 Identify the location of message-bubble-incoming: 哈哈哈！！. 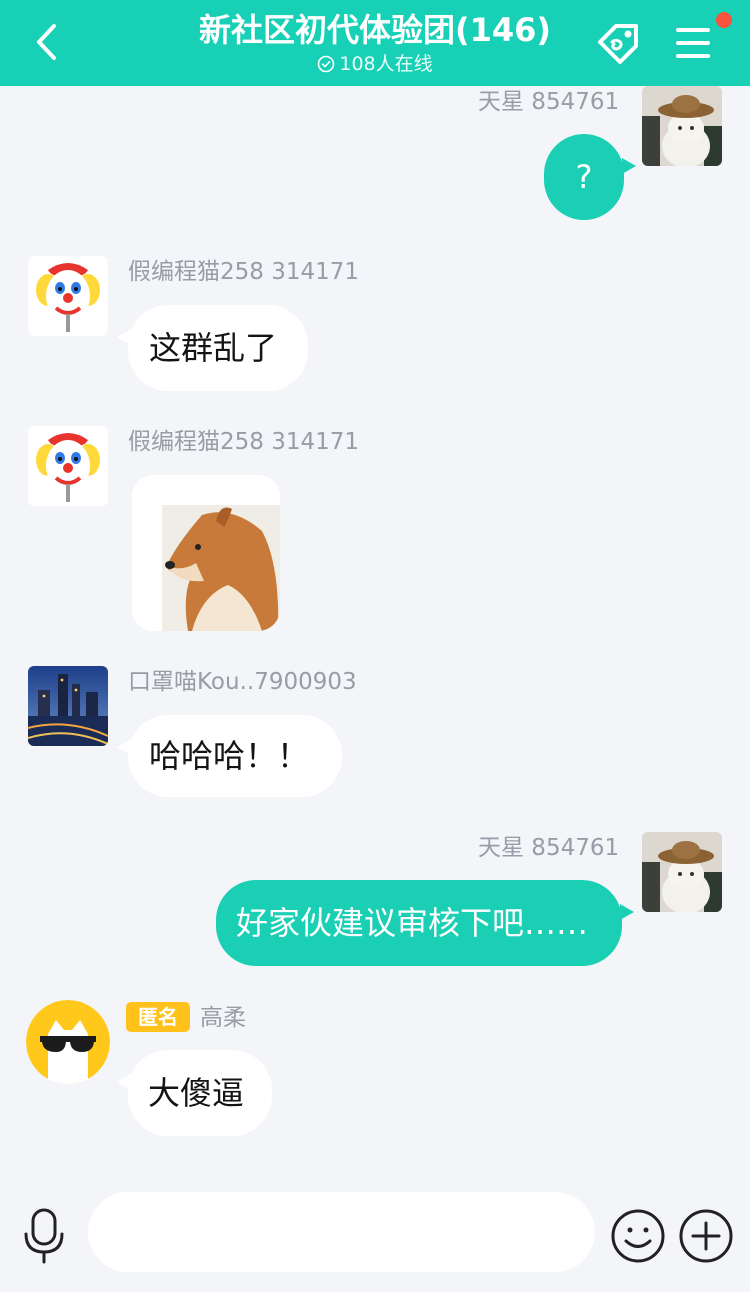
(229, 756).